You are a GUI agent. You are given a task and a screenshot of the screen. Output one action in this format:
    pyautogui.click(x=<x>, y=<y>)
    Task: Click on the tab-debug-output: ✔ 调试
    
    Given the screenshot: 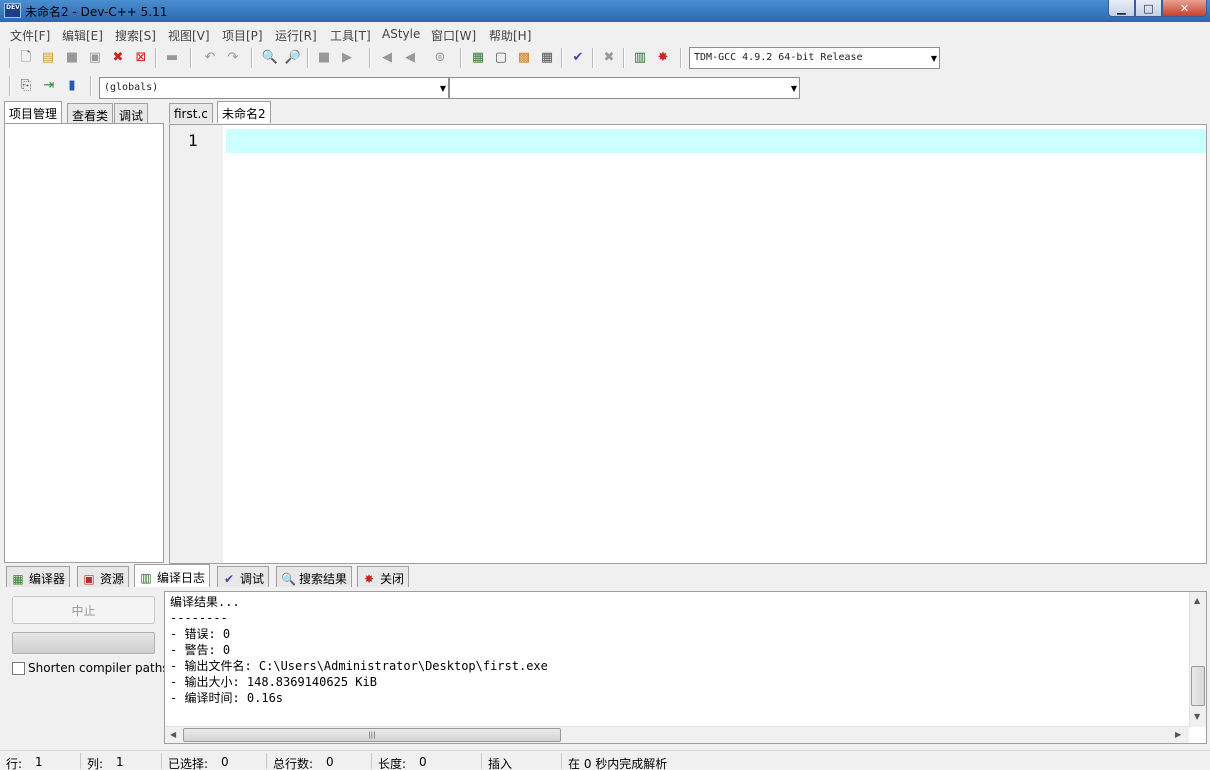 What is the action you would take?
    pyautogui.click(x=243, y=576)
    